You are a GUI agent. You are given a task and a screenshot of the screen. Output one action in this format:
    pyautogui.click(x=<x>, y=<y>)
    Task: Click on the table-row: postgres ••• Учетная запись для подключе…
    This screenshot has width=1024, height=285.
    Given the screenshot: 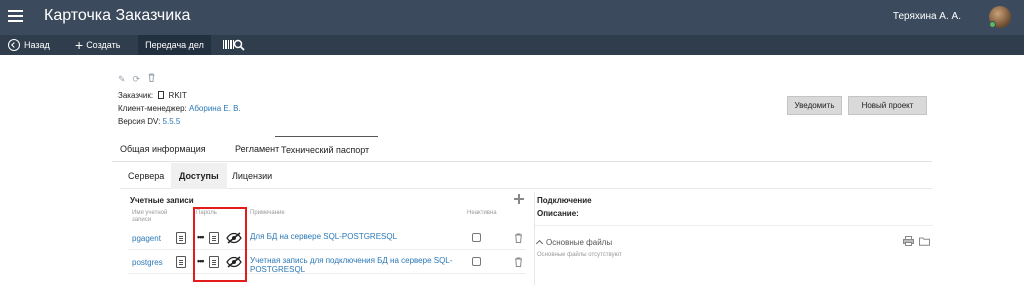 What is the action you would take?
    pyautogui.click(x=327, y=263)
    